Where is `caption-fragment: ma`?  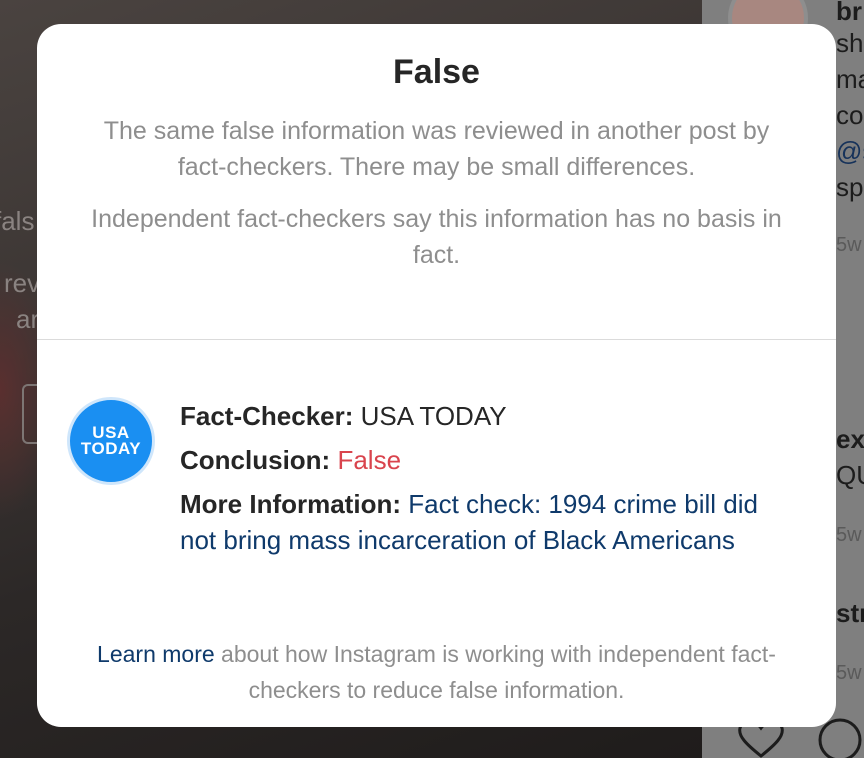 caption-fragment: ma is located at coordinates (850, 79).